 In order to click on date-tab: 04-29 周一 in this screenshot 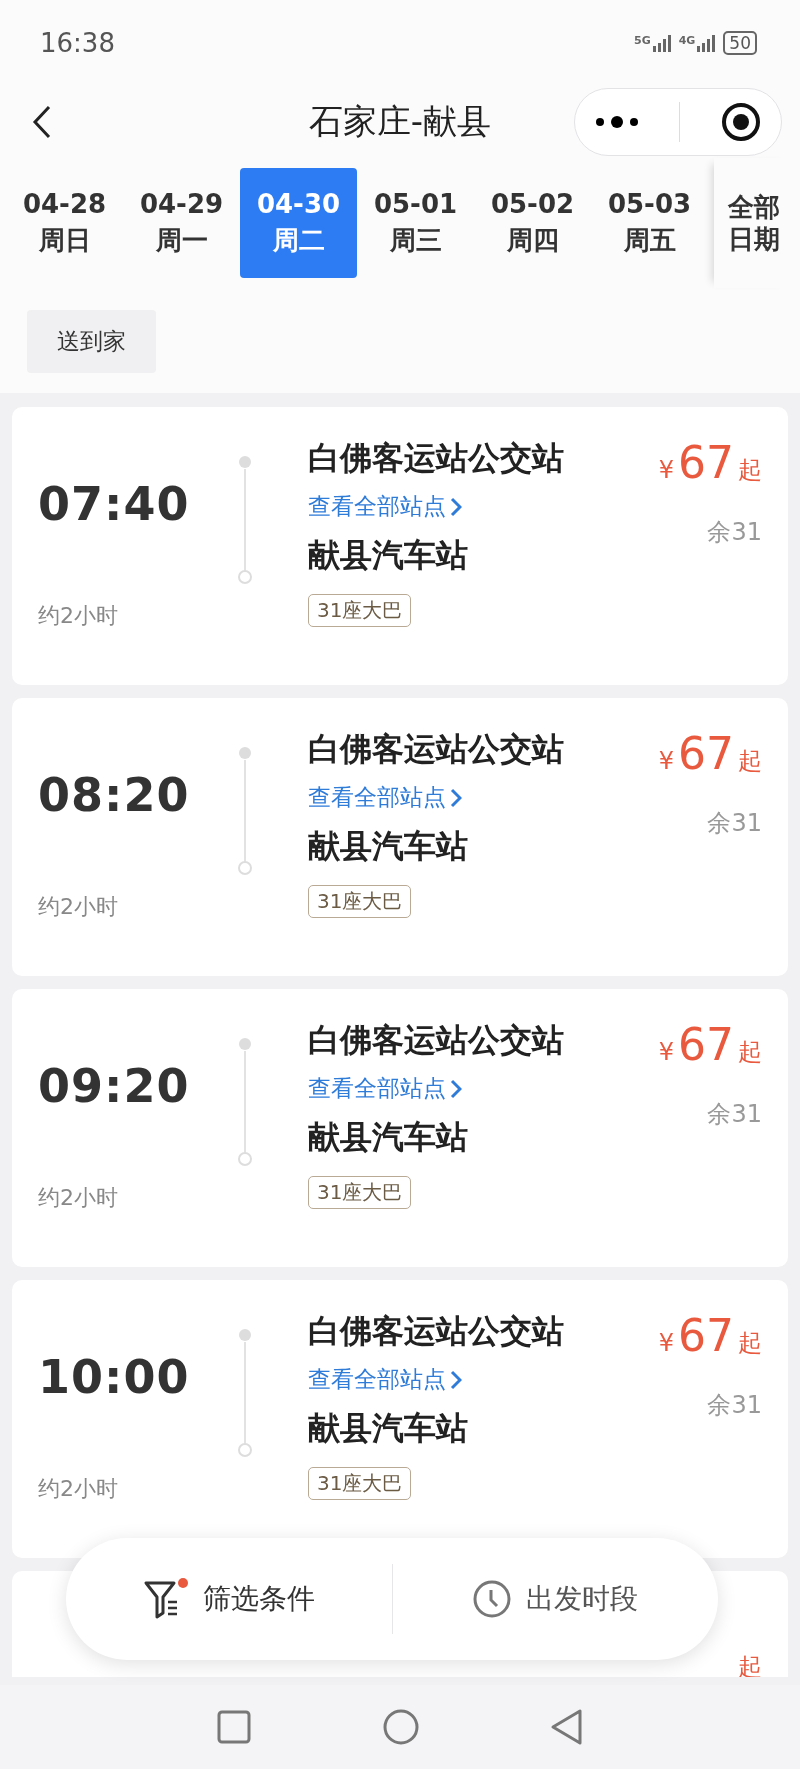, I will do `click(181, 223)`.